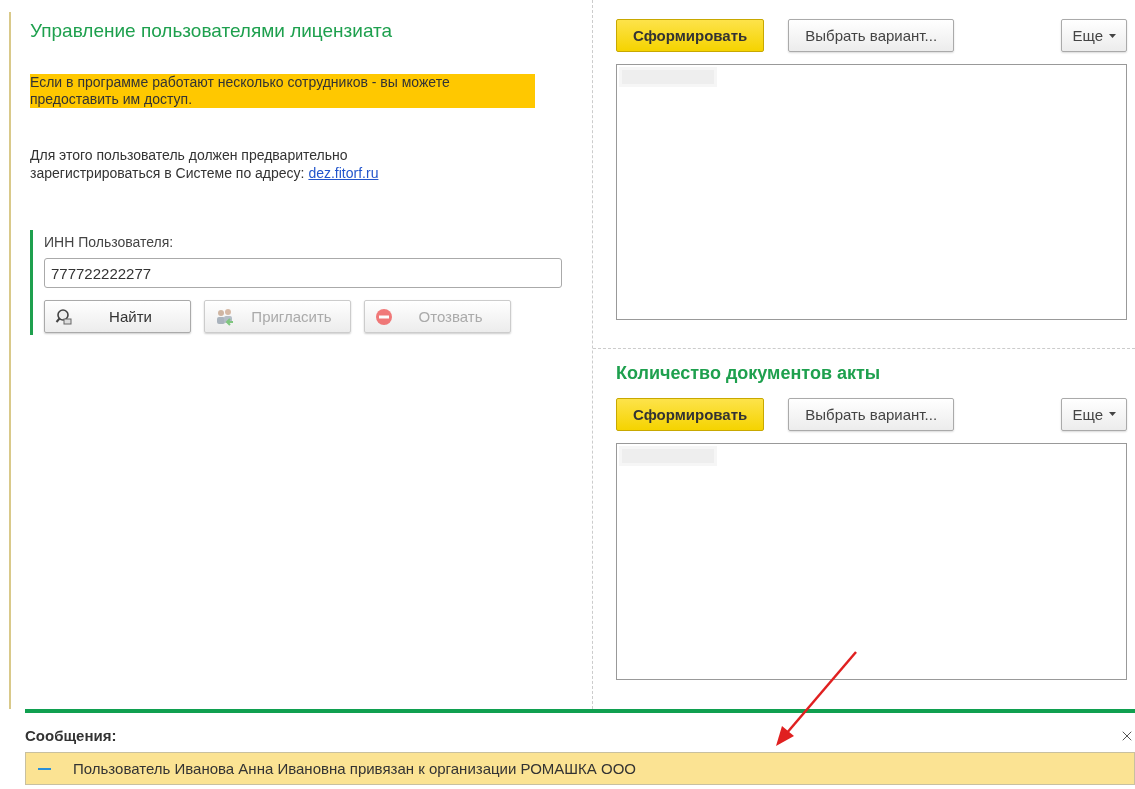  What do you see at coordinates (44, 768) in the screenshot?
I see `dash-icon` at bounding box center [44, 768].